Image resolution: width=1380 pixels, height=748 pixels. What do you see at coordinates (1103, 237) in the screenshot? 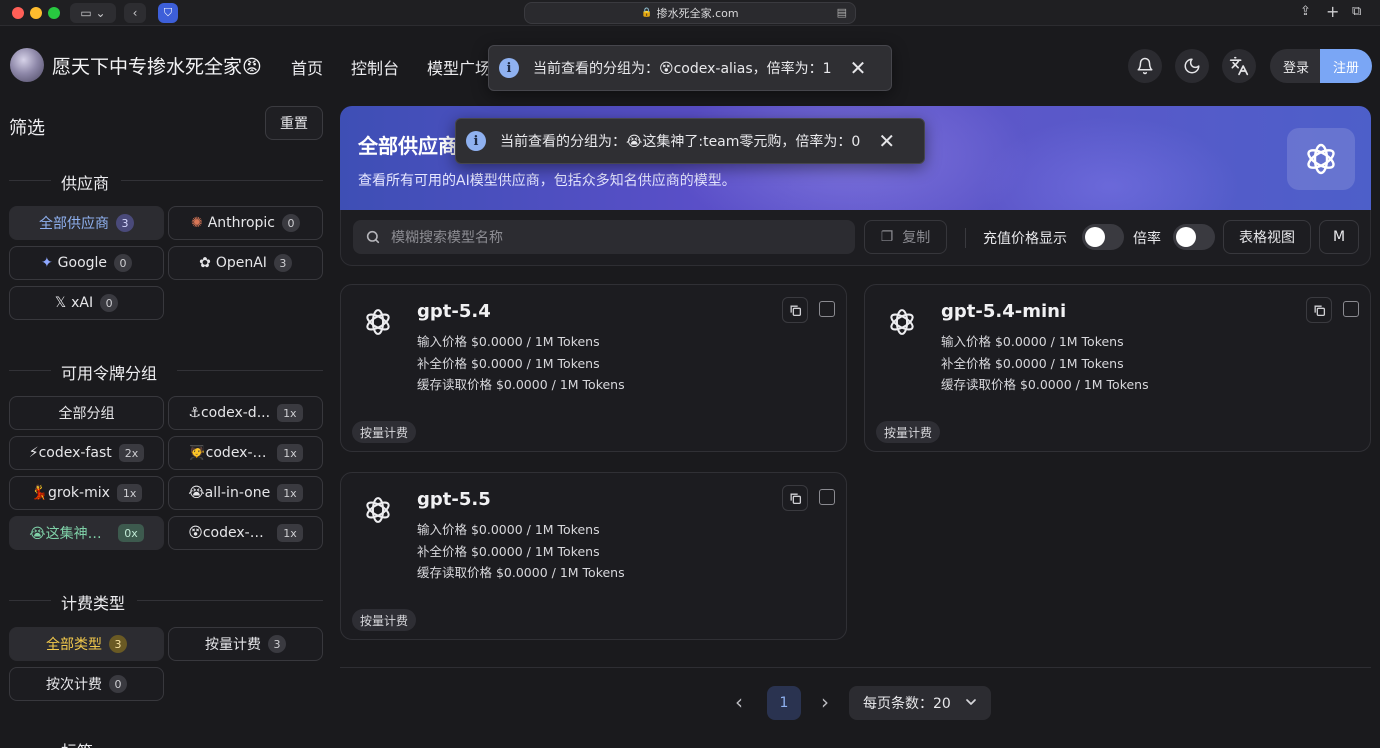
I see `recharge-price-toggle` at bounding box center [1103, 237].